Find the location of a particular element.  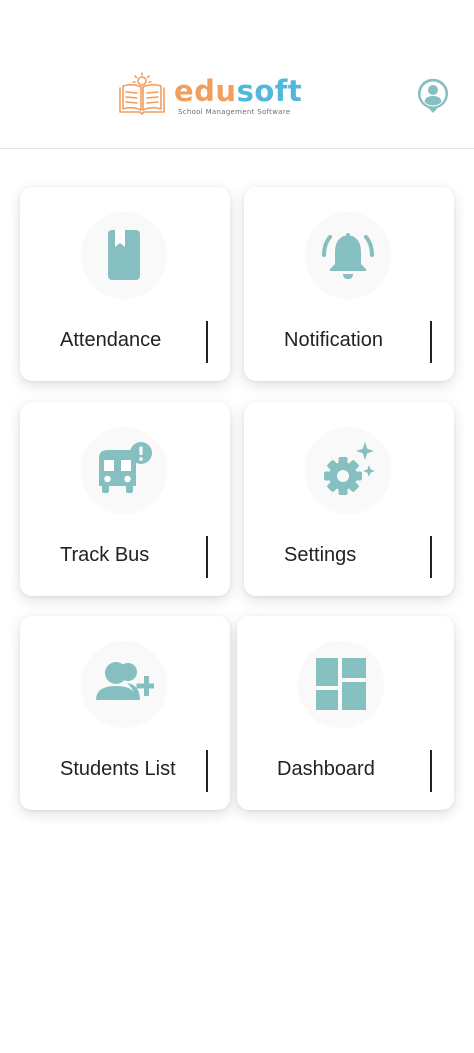

open-book-logo-icon is located at coordinates (142, 93).